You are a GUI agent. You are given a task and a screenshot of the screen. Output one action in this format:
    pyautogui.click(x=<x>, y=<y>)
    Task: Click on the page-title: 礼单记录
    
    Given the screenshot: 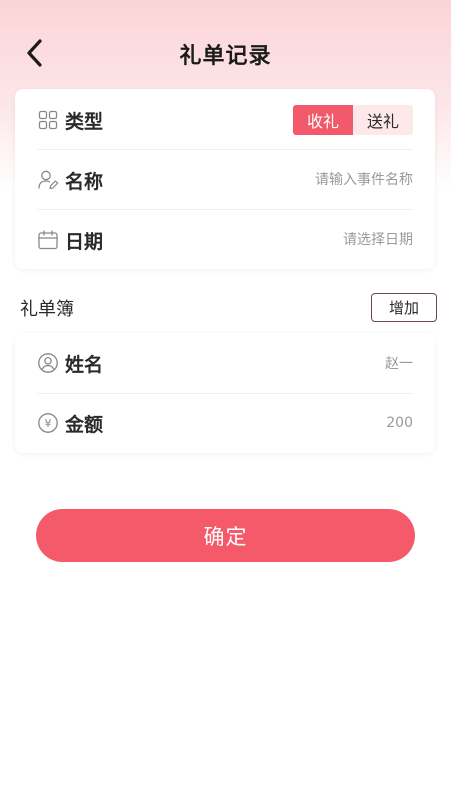 What is the action you would take?
    pyautogui.click(x=225, y=56)
    